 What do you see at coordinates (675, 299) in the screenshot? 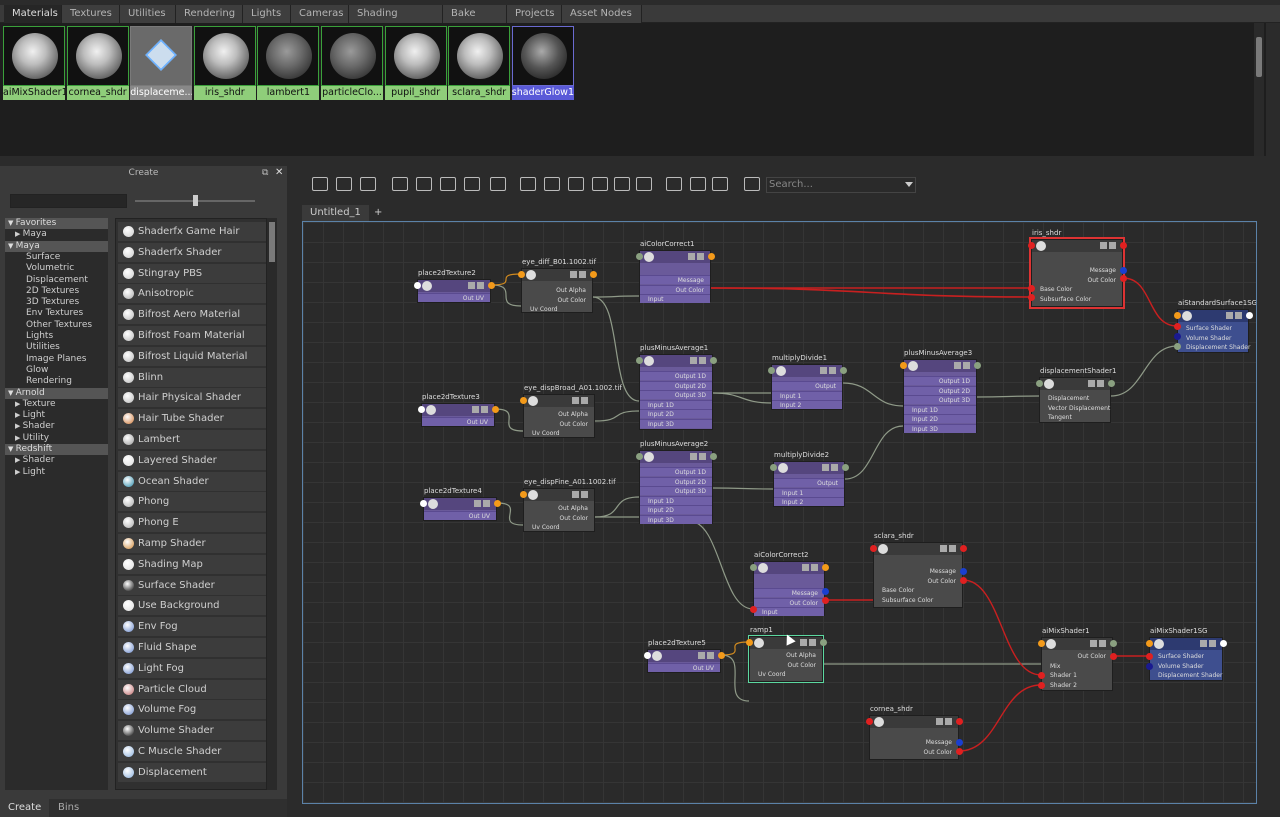
I see `node-port: Input` at bounding box center [675, 299].